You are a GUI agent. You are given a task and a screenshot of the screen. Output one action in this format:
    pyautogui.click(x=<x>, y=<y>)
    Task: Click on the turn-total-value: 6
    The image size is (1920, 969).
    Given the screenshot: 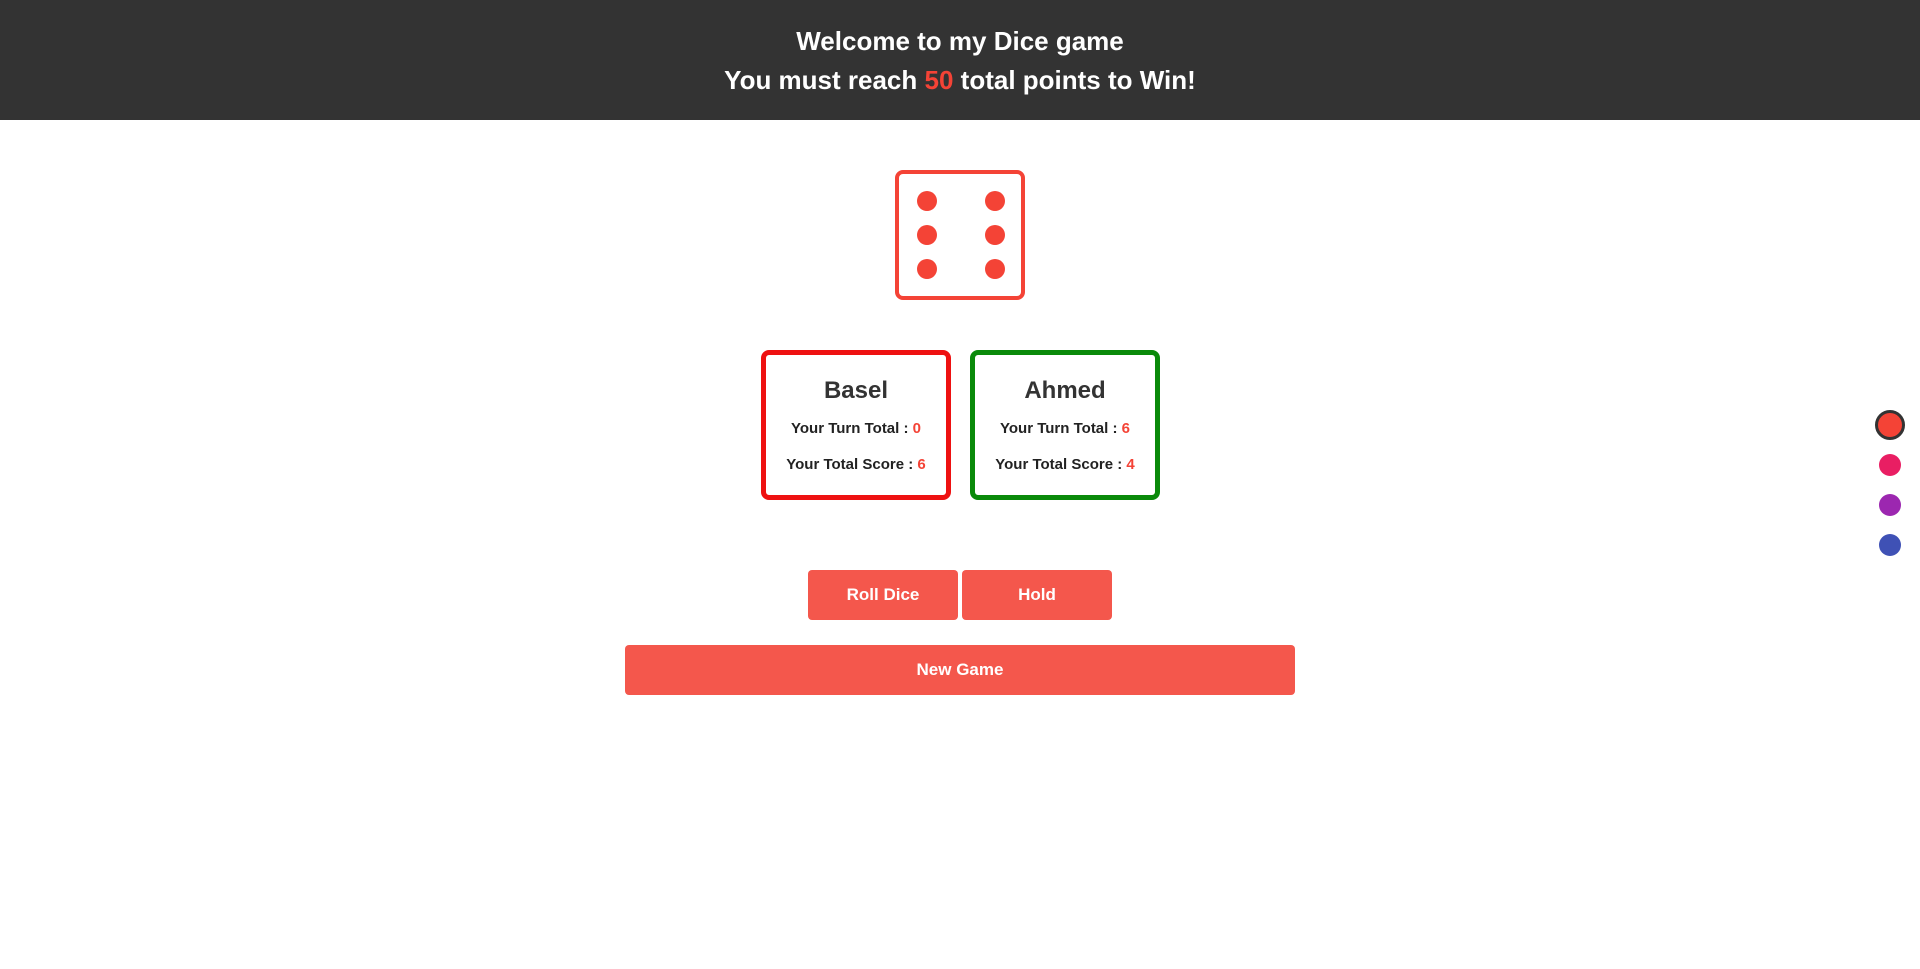 What is the action you would take?
    pyautogui.click(x=1125, y=428)
    